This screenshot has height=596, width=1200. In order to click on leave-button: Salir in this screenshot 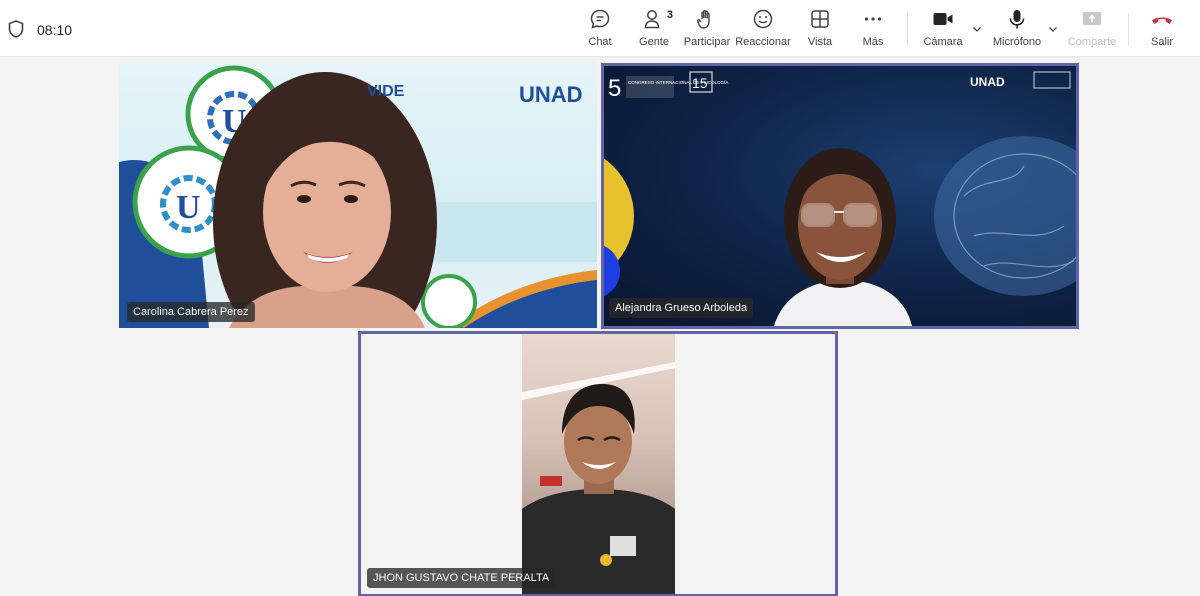, I will do `click(1162, 29)`.